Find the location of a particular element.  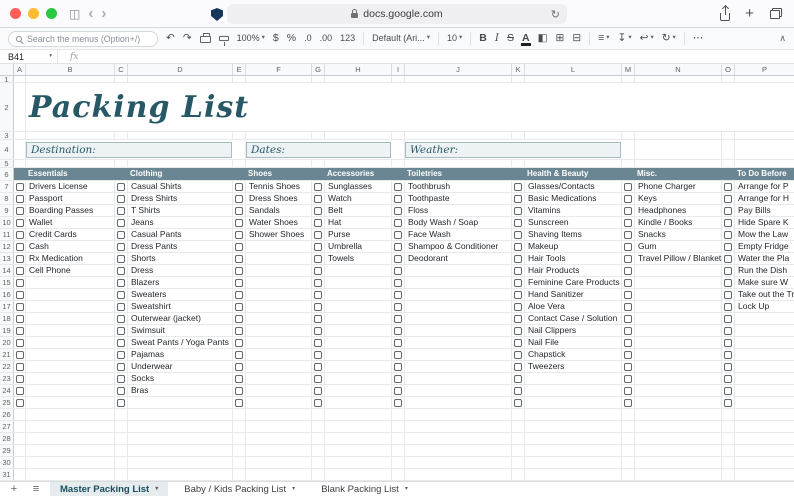

tab-master-packing-list: Master Packing List ▾ is located at coordinates (109, 489).